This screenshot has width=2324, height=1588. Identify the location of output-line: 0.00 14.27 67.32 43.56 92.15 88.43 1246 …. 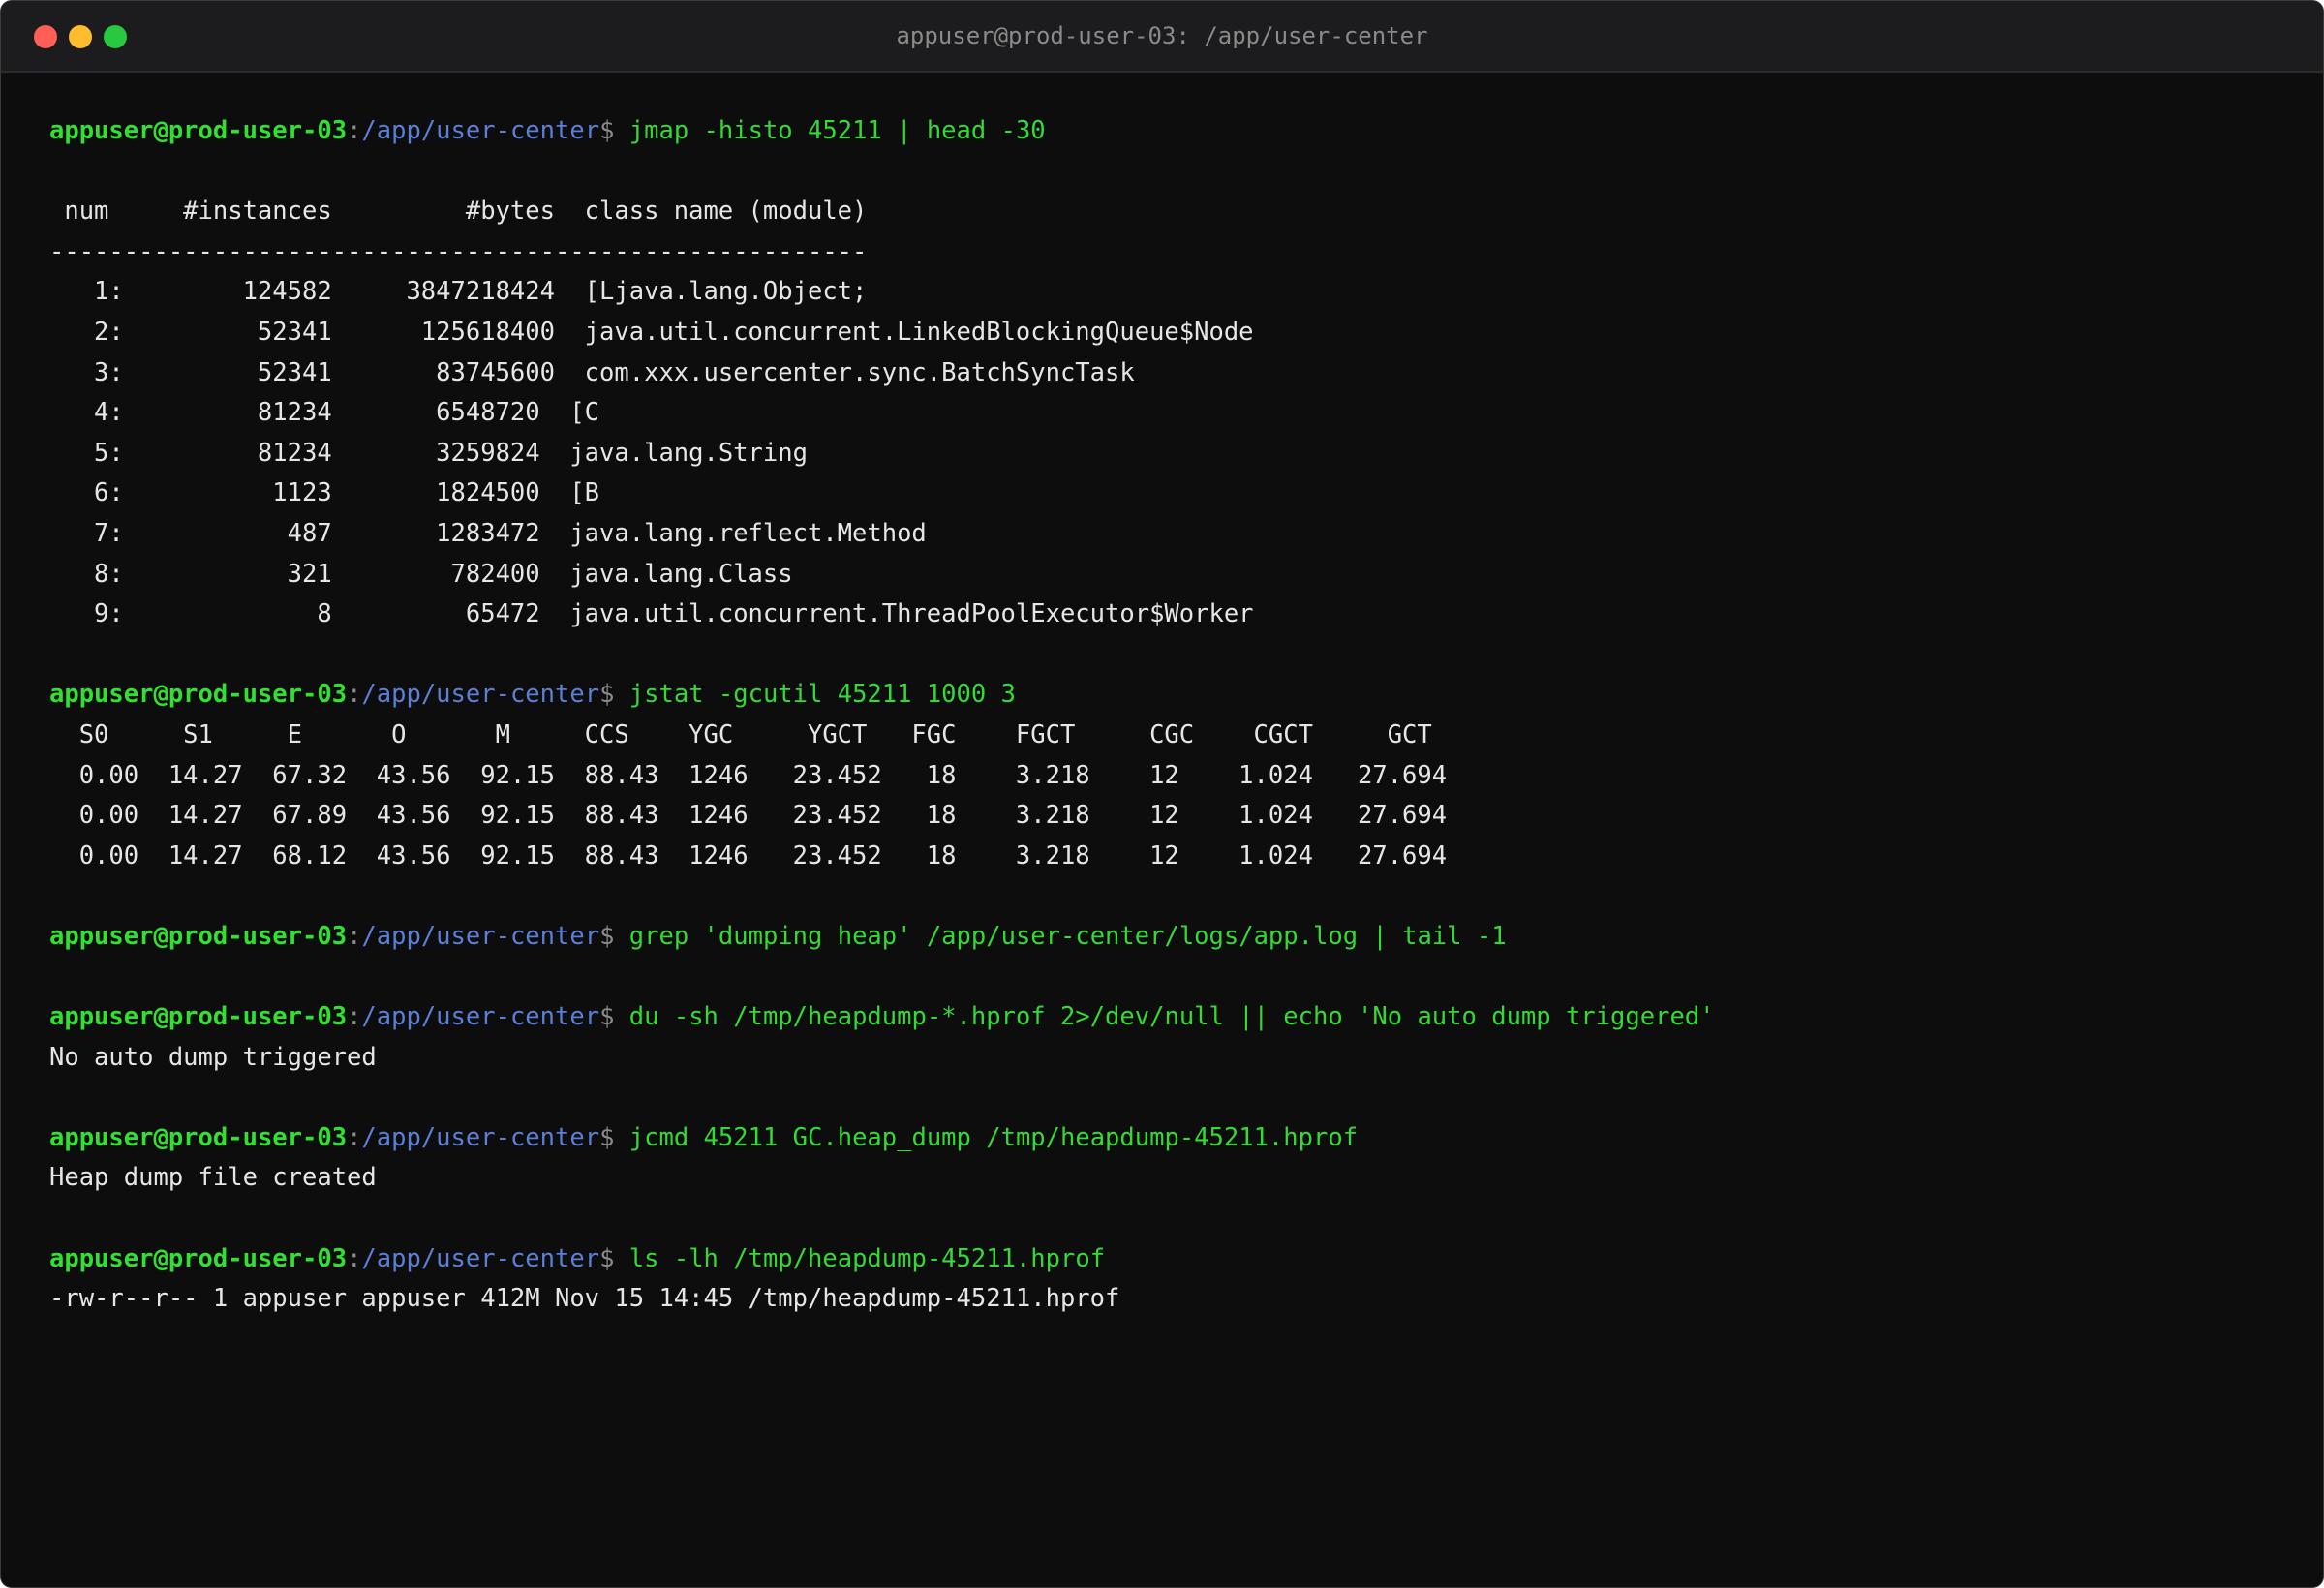
(749, 775).